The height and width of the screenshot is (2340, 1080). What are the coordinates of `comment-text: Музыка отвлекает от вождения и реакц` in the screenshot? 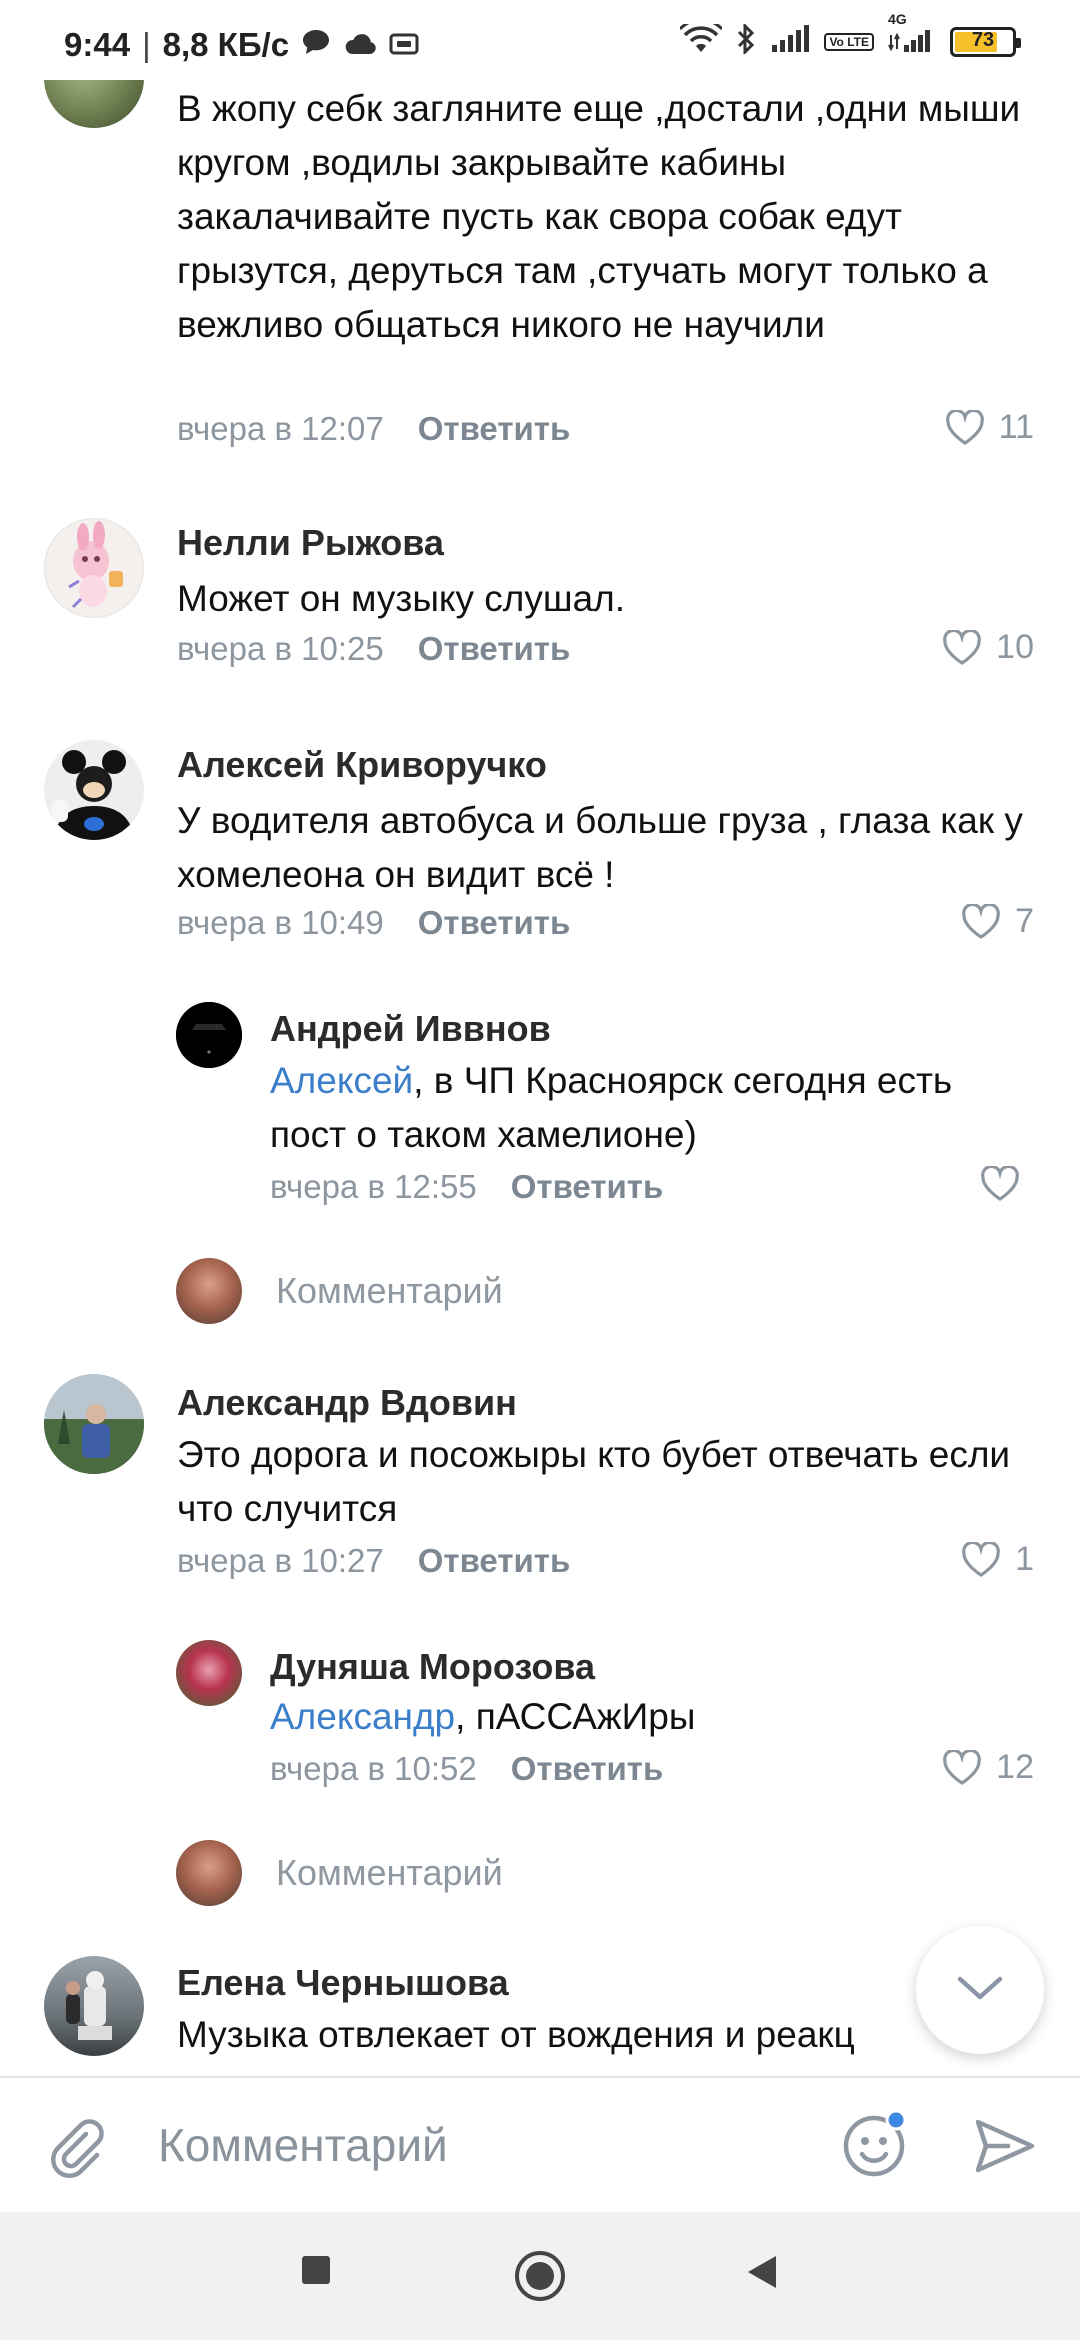 It's located at (516, 2034).